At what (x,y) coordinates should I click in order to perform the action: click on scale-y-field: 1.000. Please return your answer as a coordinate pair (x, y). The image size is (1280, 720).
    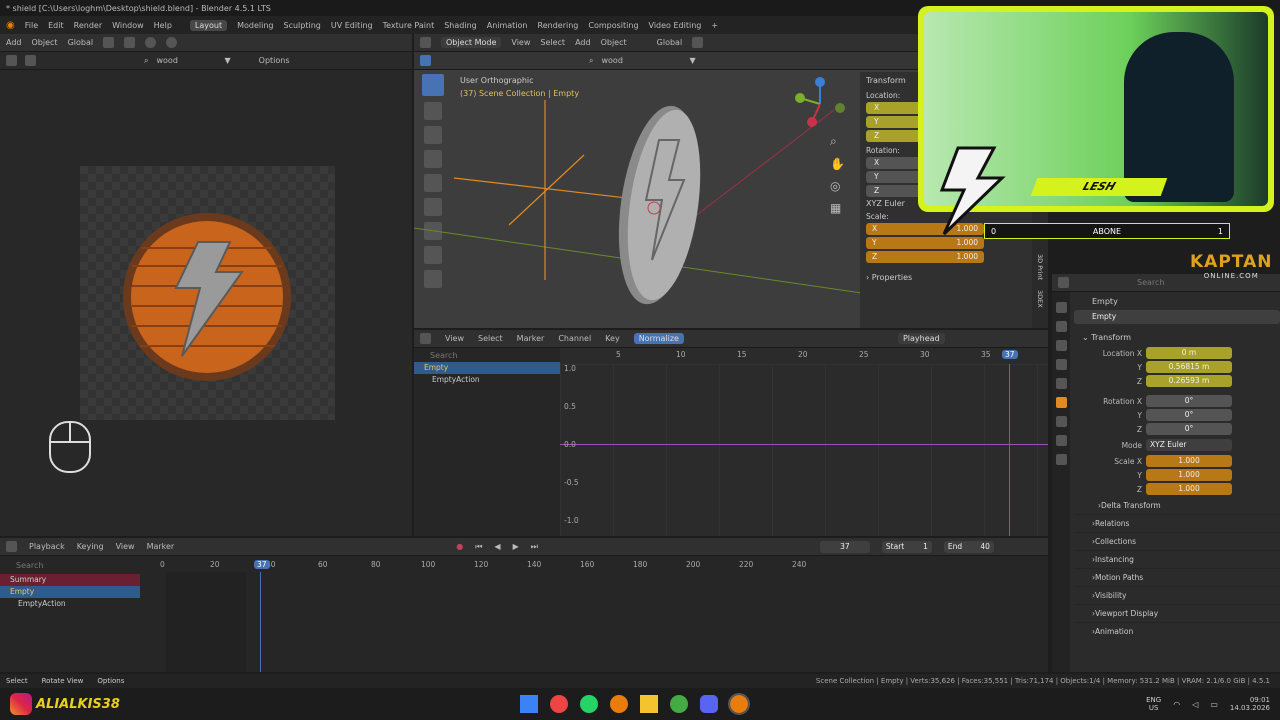
    Looking at the image, I should click on (1189, 475).